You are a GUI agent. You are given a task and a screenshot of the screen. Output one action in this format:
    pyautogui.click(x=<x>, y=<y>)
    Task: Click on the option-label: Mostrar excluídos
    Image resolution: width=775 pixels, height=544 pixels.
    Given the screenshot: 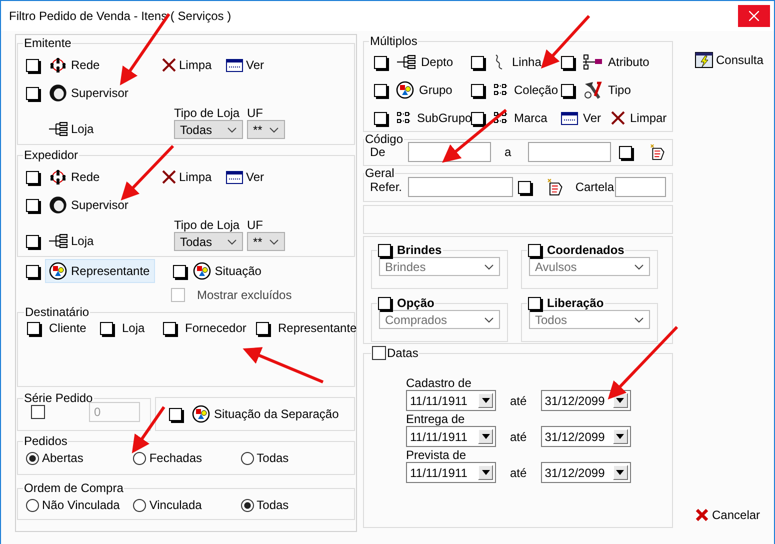 What is the action you would take?
    pyautogui.click(x=244, y=295)
    